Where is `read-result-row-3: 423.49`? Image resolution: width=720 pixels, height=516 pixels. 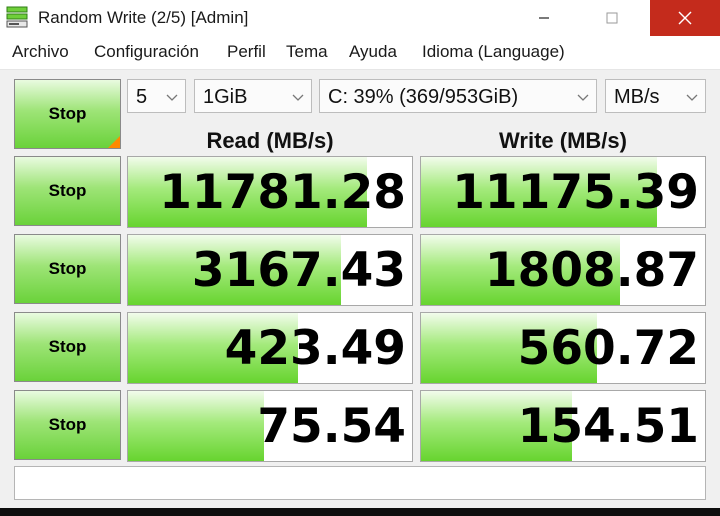 read-result-row-3: 423.49 is located at coordinates (270, 348).